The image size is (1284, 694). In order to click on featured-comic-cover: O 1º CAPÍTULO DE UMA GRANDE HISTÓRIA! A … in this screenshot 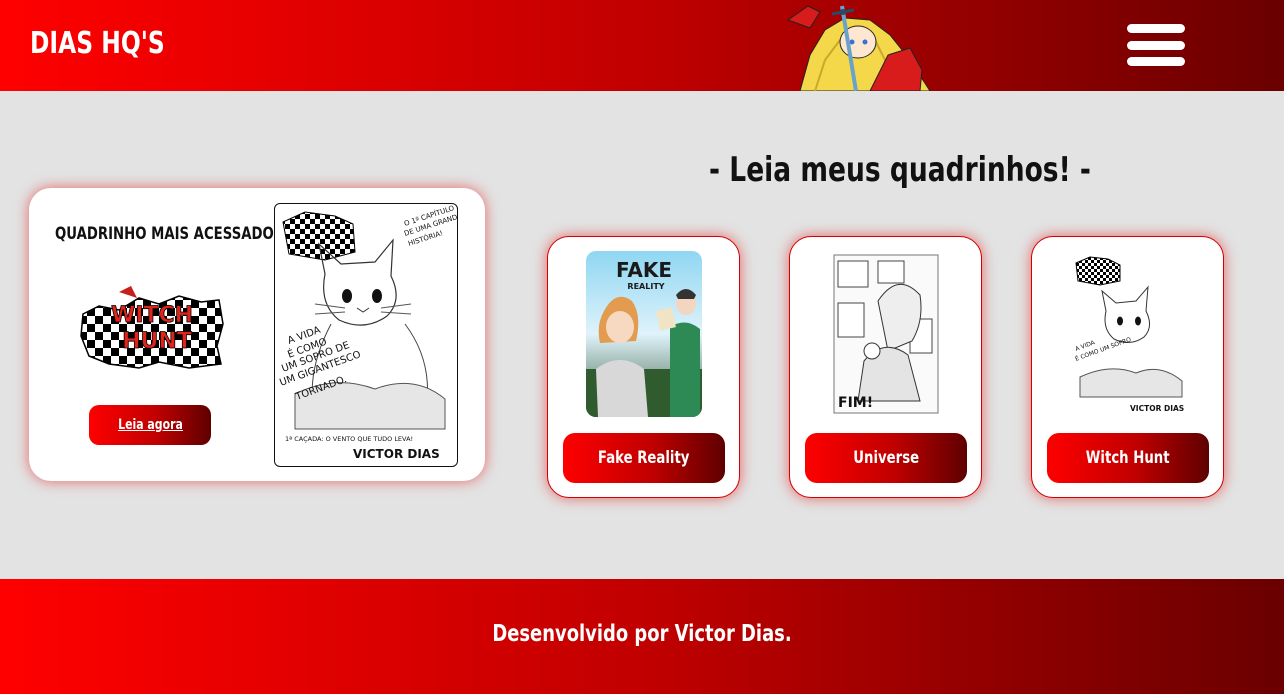, I will do `click(366, 335)`.